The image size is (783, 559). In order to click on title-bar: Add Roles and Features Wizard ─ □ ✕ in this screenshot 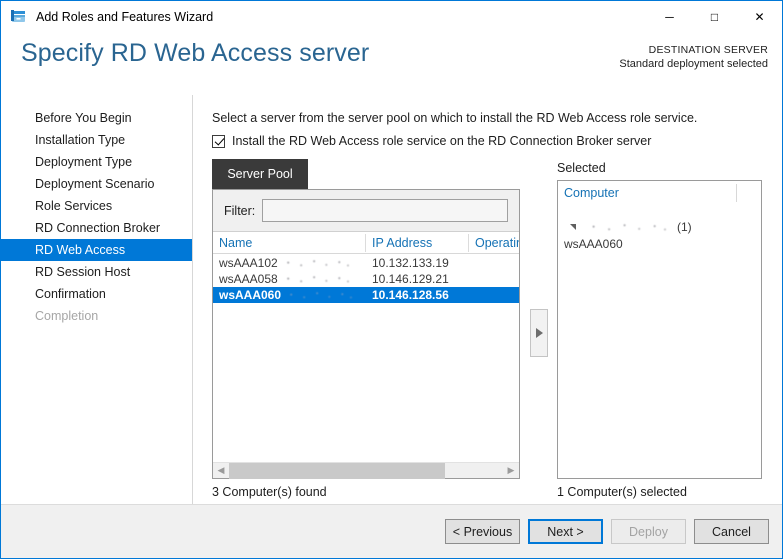, I will do `click(391, 16)`.